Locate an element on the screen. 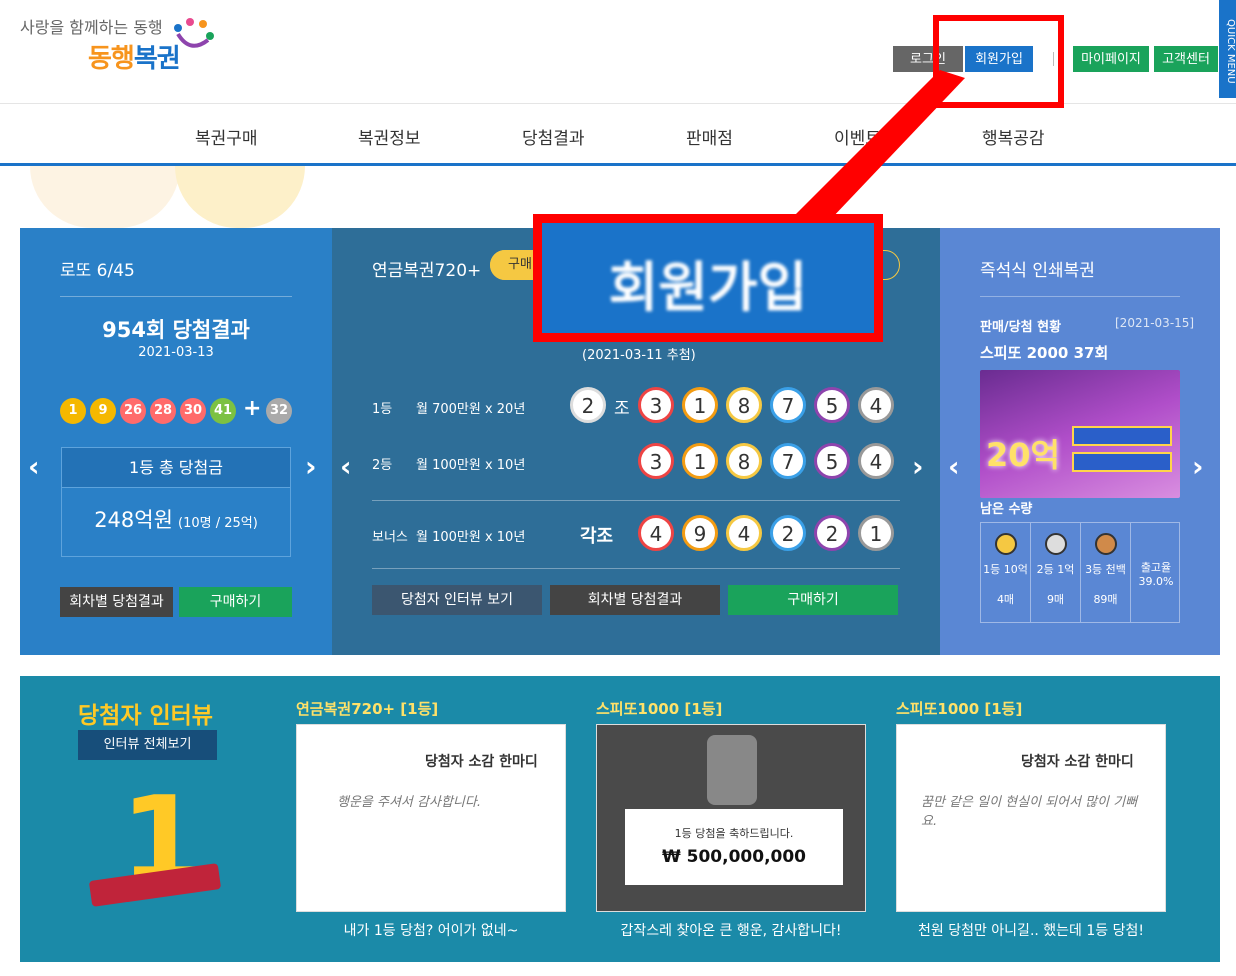  interview-label: 연금복권720+ [1등] is located at coordinates (367, 709).